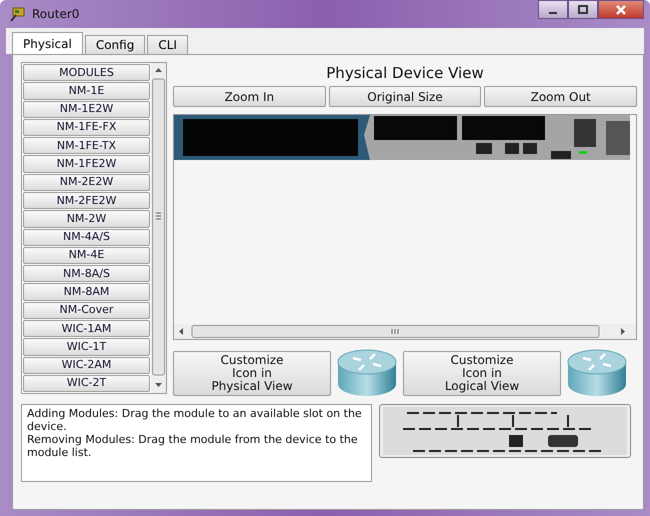 This screenshot has height=516, width=650. What do you see at coordinates (86, 73) in the screenshot?
I see `list-header: MODULES` at bounding box center [86, 73].